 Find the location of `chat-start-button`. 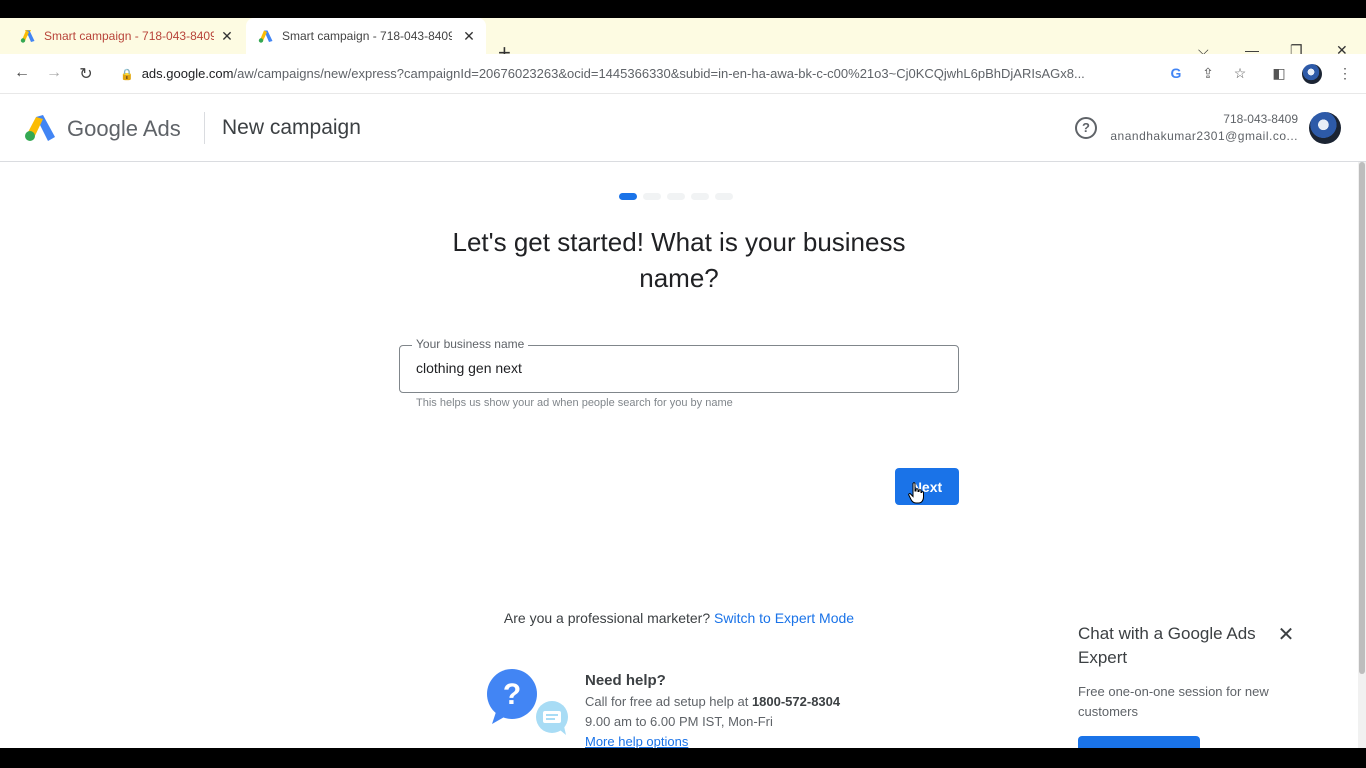

chat-start-button is located at coordinates (1139, 742).